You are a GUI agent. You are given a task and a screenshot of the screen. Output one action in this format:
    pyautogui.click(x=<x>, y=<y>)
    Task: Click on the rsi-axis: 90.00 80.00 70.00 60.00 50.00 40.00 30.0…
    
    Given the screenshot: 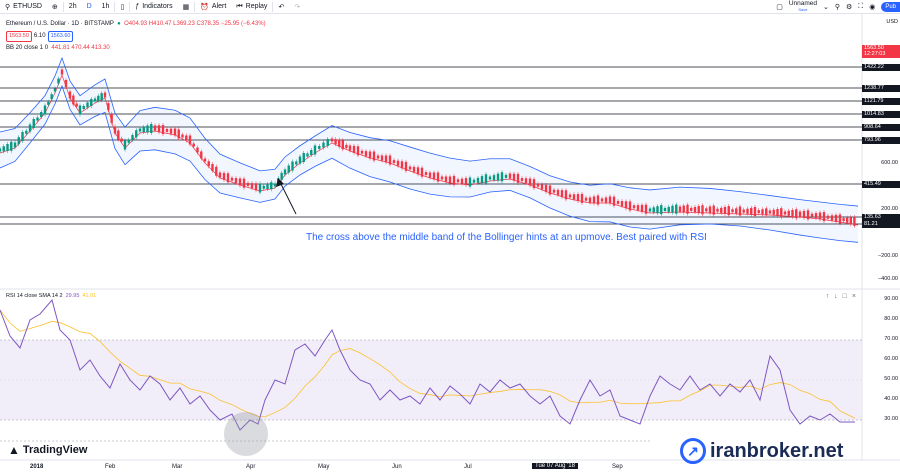 What is the action you would take?
    pyautogui.click(x=881, y=375)
    